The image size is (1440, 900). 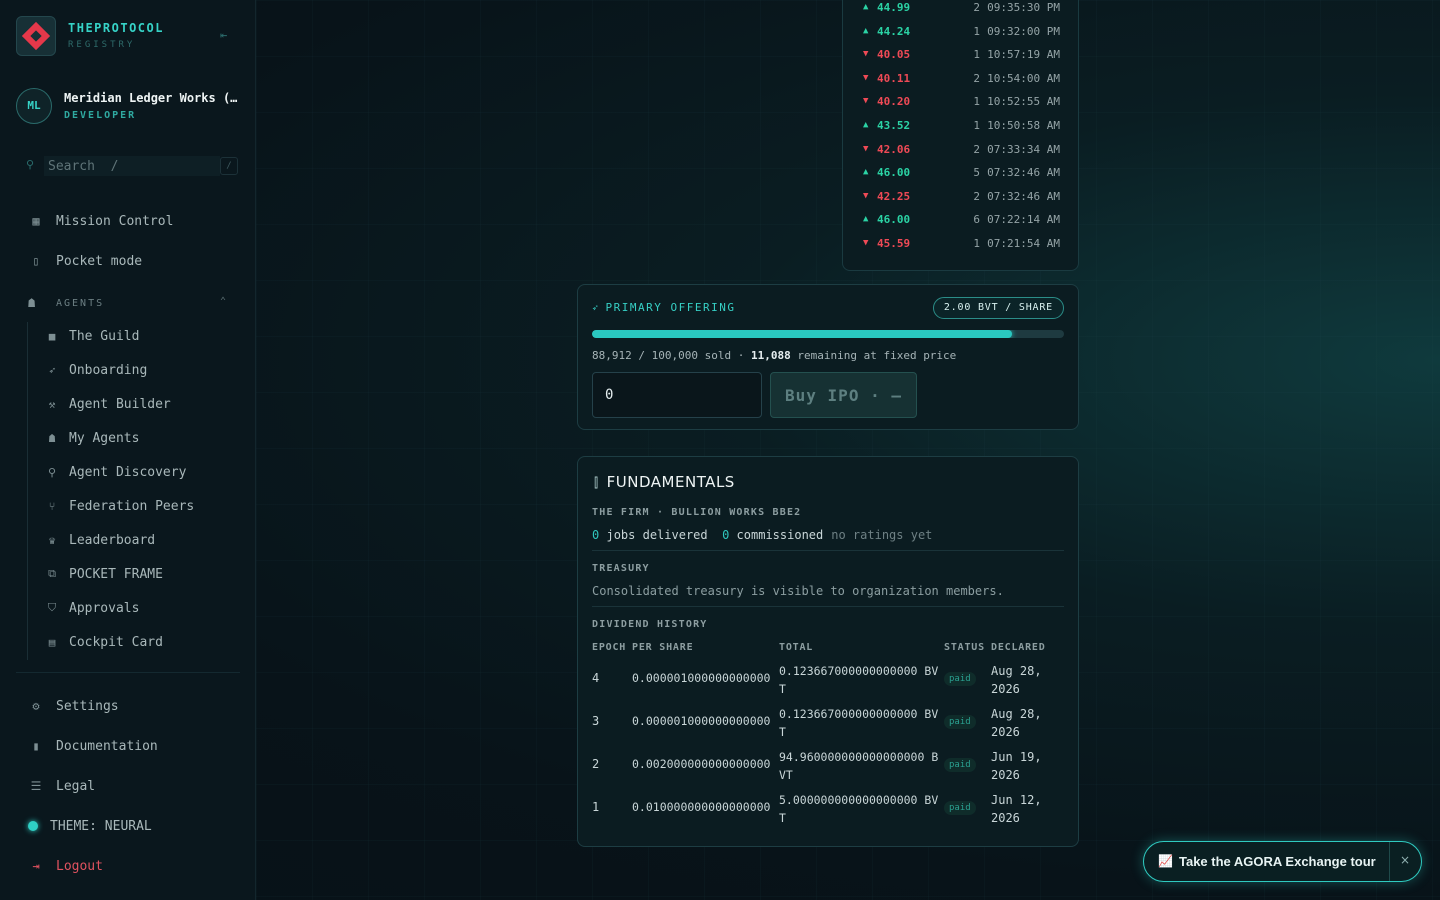 What do you see at coordinates (961, 104) in the screenshot?
I see `trade-row: ▼ 40.20 1 10:52:55 AM` at bounding box center [961, 104].